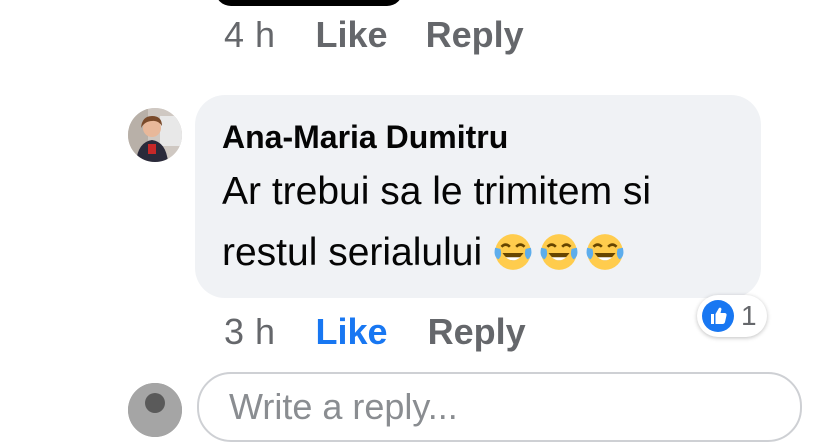 The width and height of the screenshot is (830, 442). I want to click on previous-comment-actions: 4 h Like Reply, so click(374, 35).